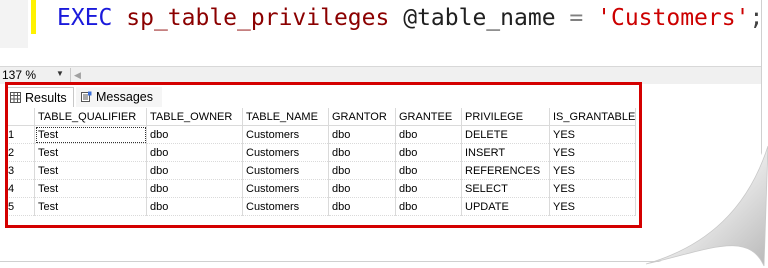 The width and height of the screenshot is (768, 268). Describe the element at coordinates (755, 18) in the screenshot. I see `statement-terminator: ;` at that location.